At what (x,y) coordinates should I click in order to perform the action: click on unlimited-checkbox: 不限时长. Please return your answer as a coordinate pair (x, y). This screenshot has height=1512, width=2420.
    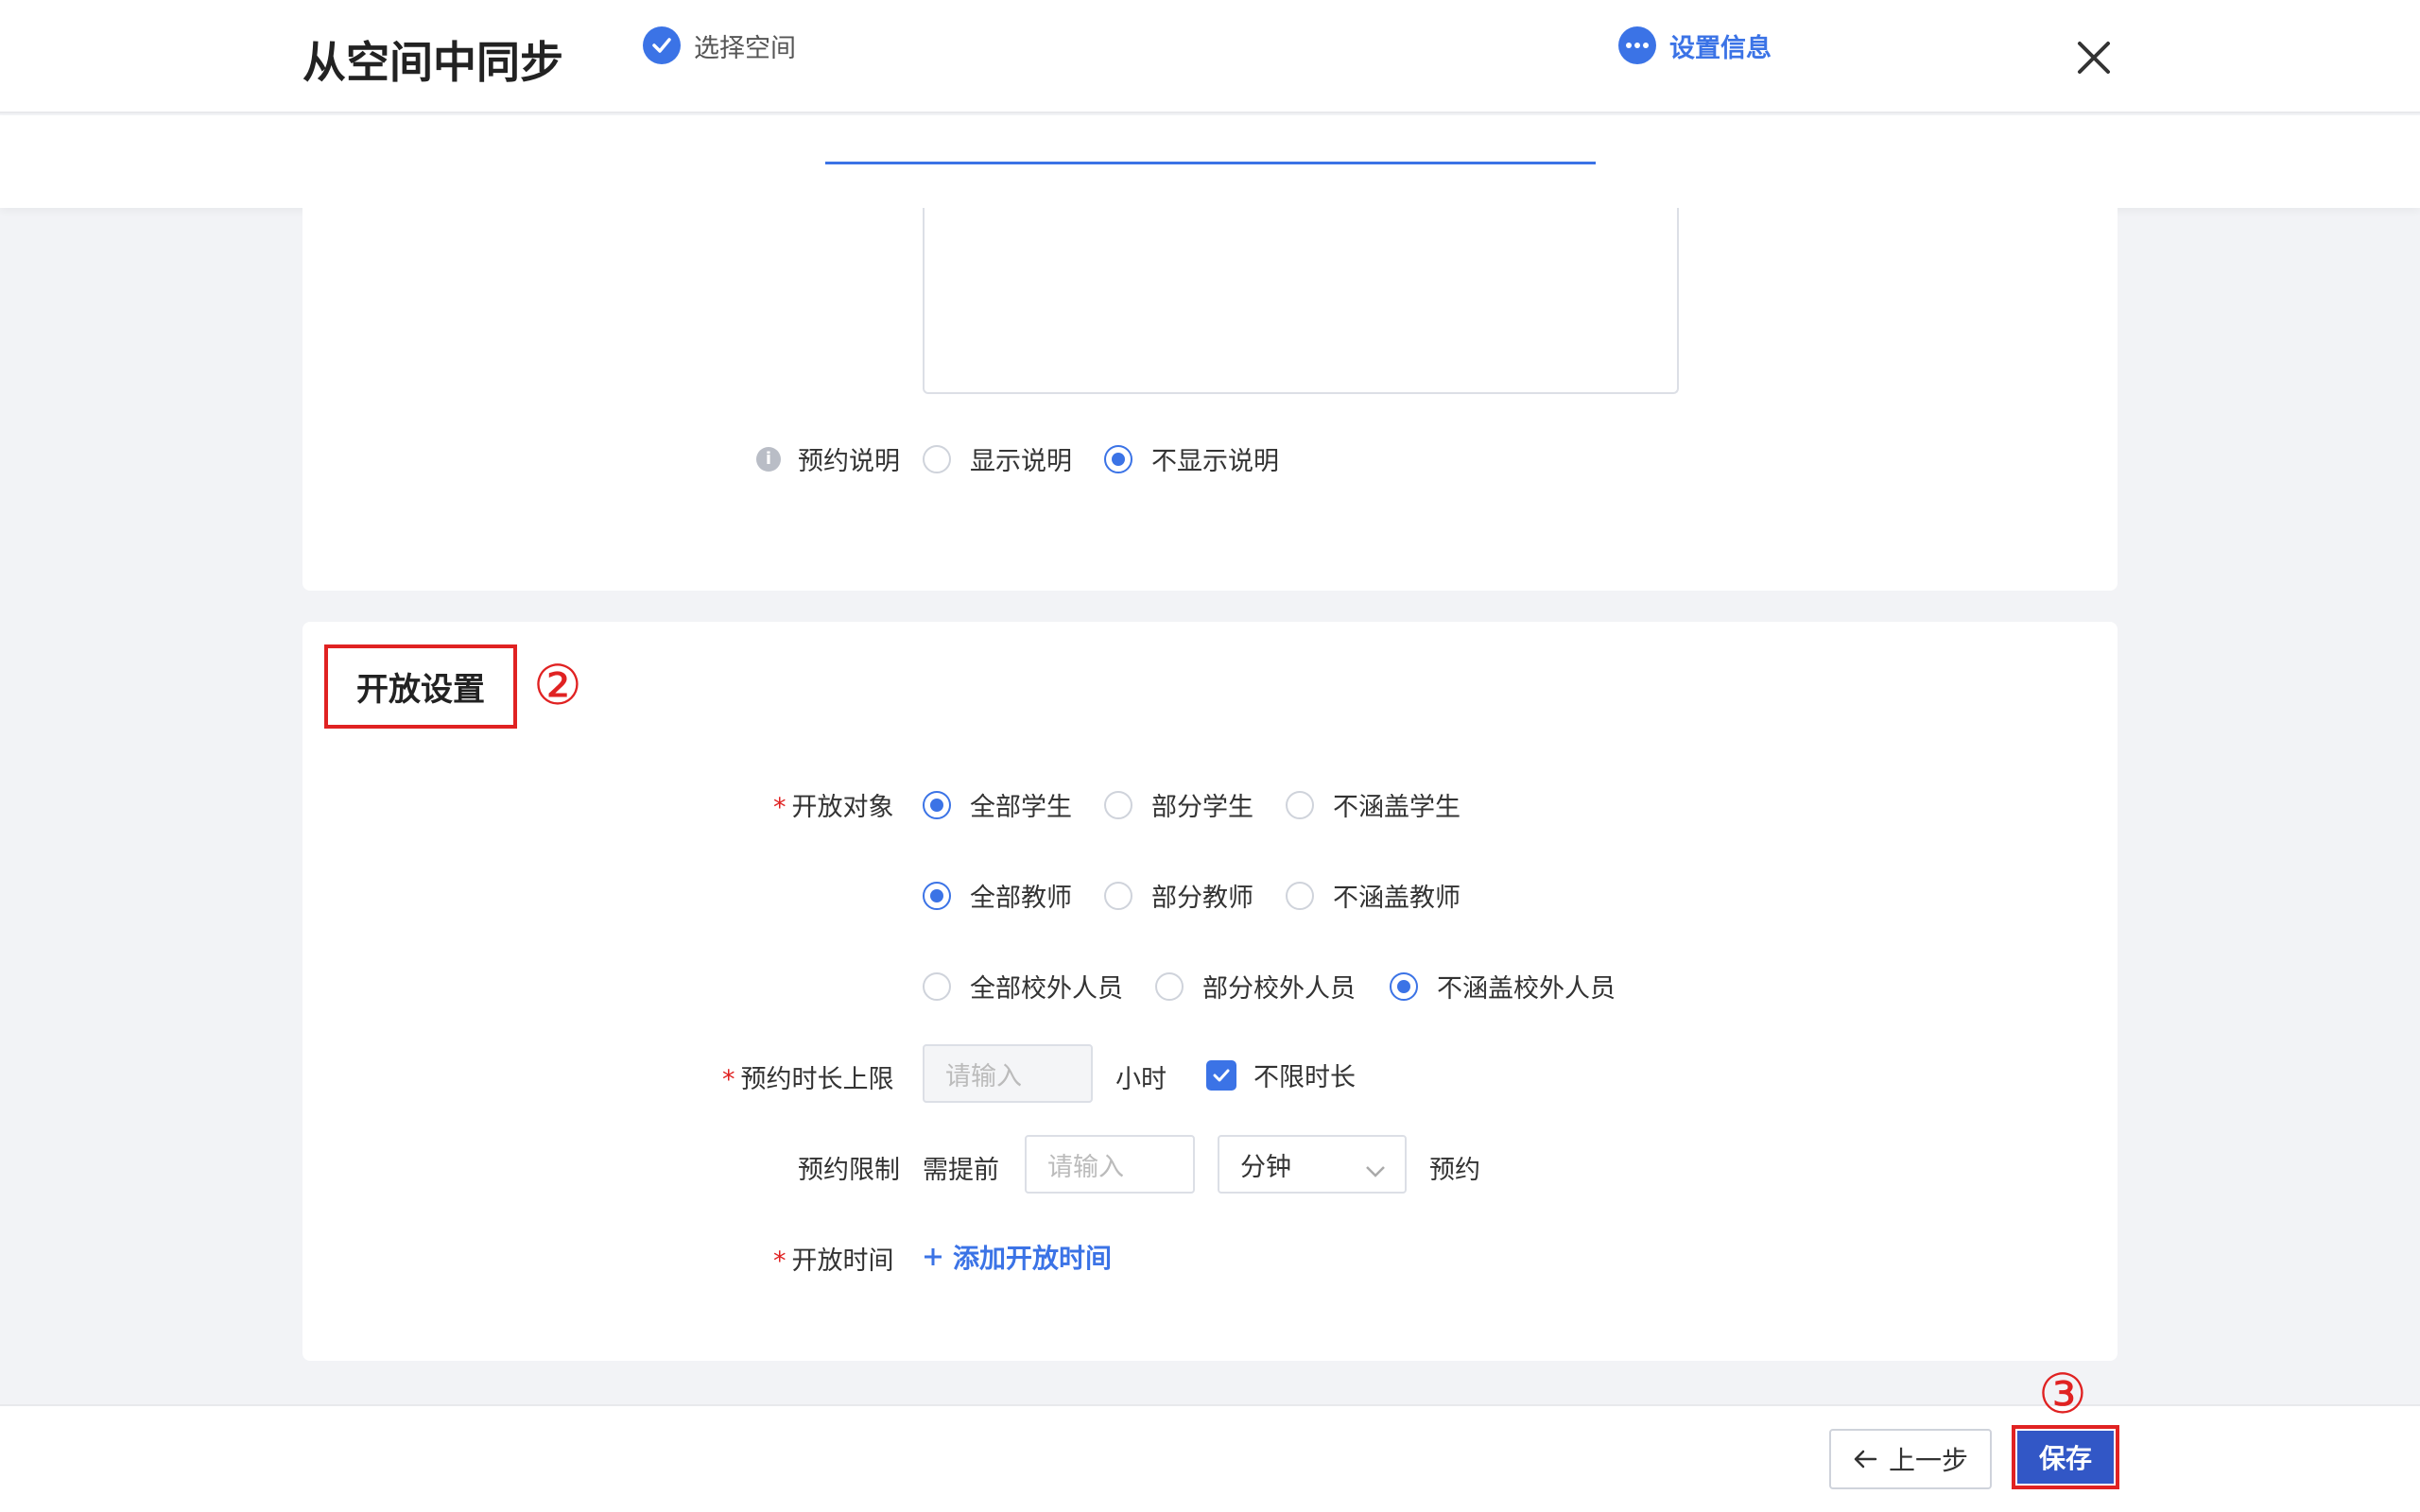
    Looking at the image, I should click on (1281, 1075).